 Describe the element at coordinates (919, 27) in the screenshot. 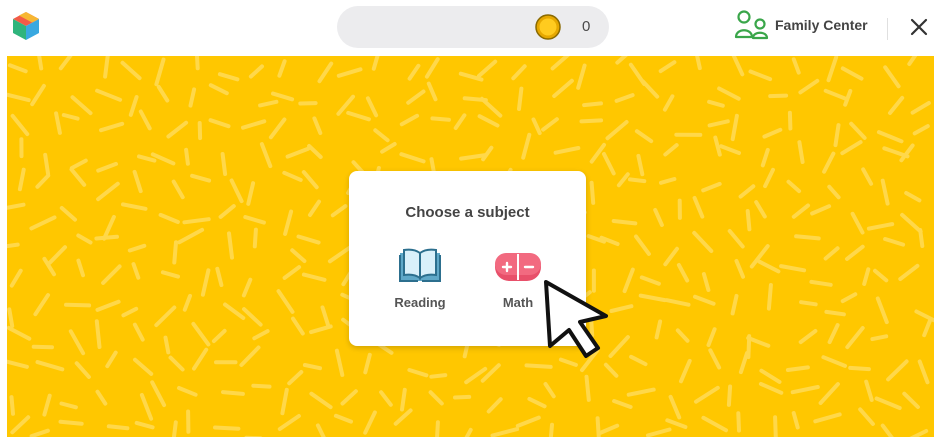

I see `close-icon` at that location.